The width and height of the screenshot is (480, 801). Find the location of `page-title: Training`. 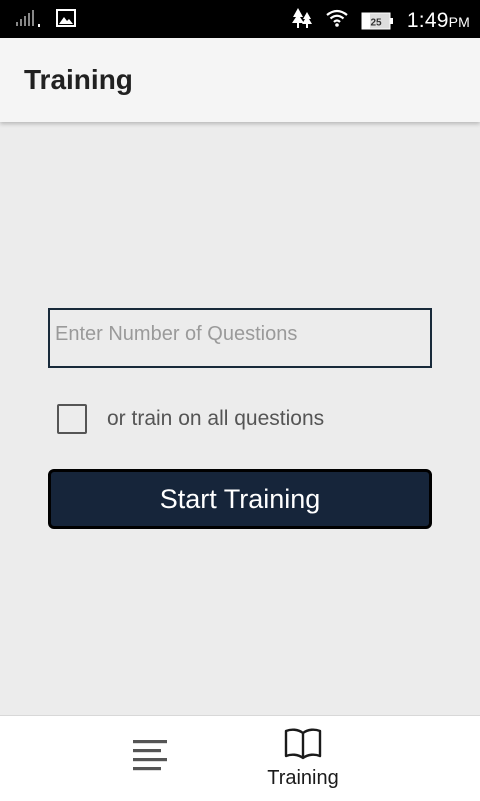

page-title: Training is located at coordinates (78, 79).